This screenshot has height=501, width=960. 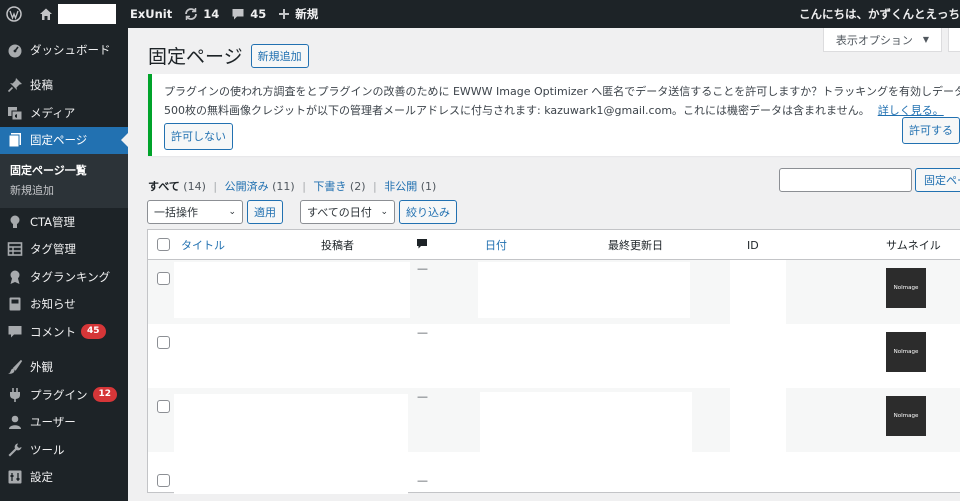 I want to click on updates-count: 14, so click(x=211, y=14).